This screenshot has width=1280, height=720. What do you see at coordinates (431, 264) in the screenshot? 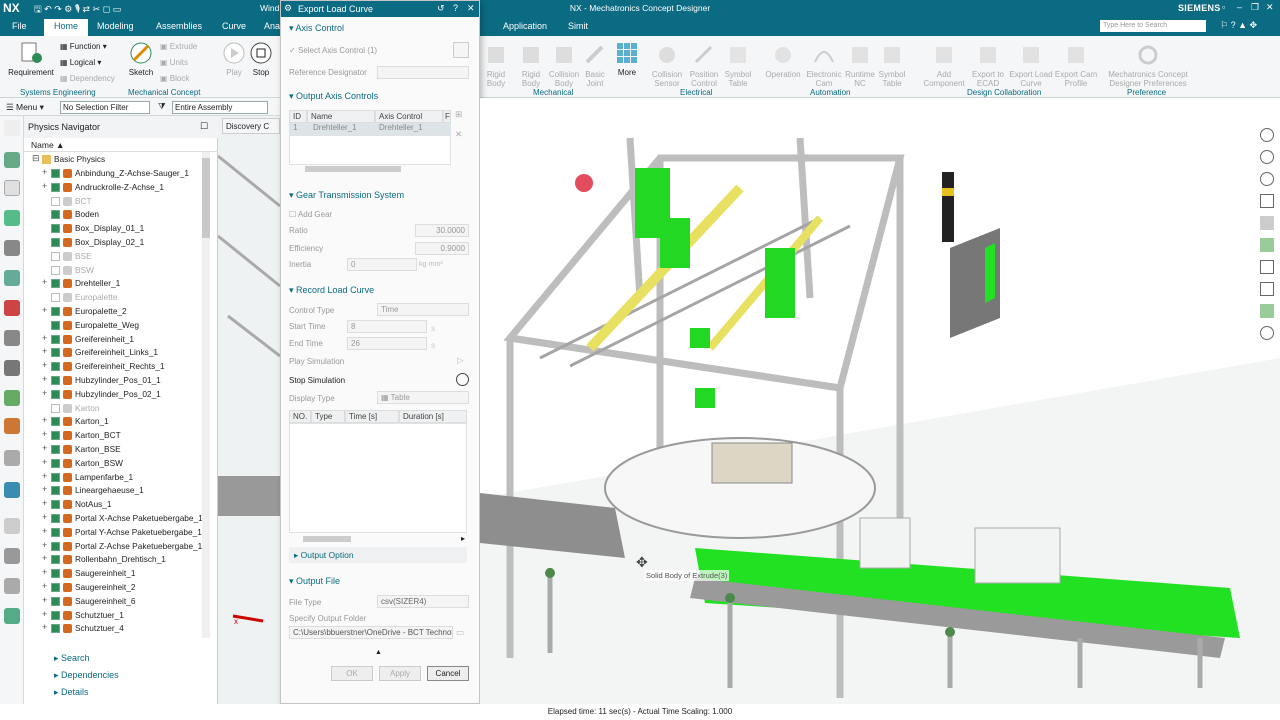
I see `inertia-unit: kg·mm²` at bounding box center [431, 264].